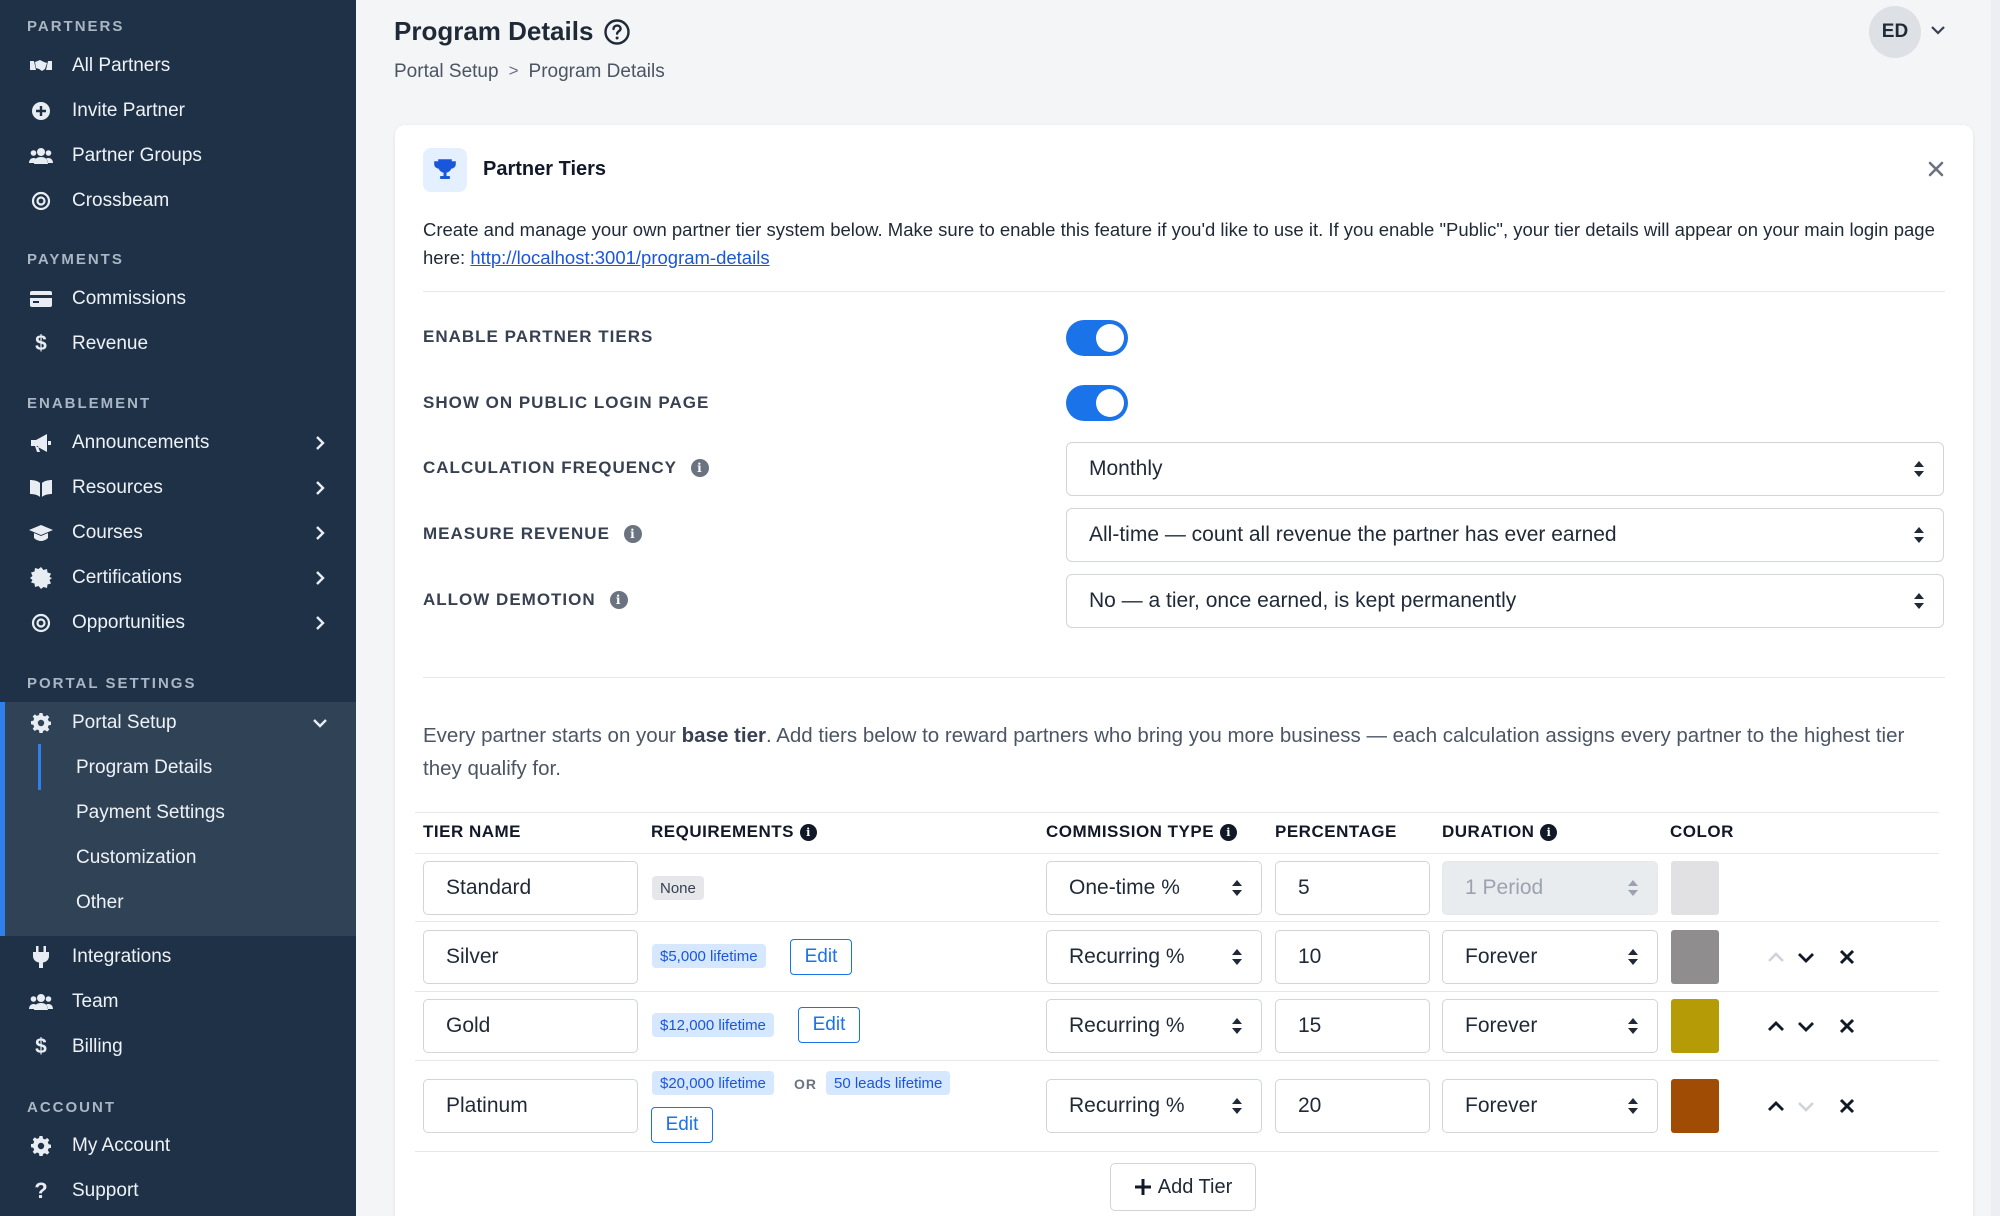  I want to click on divider, so click(1184, 677).